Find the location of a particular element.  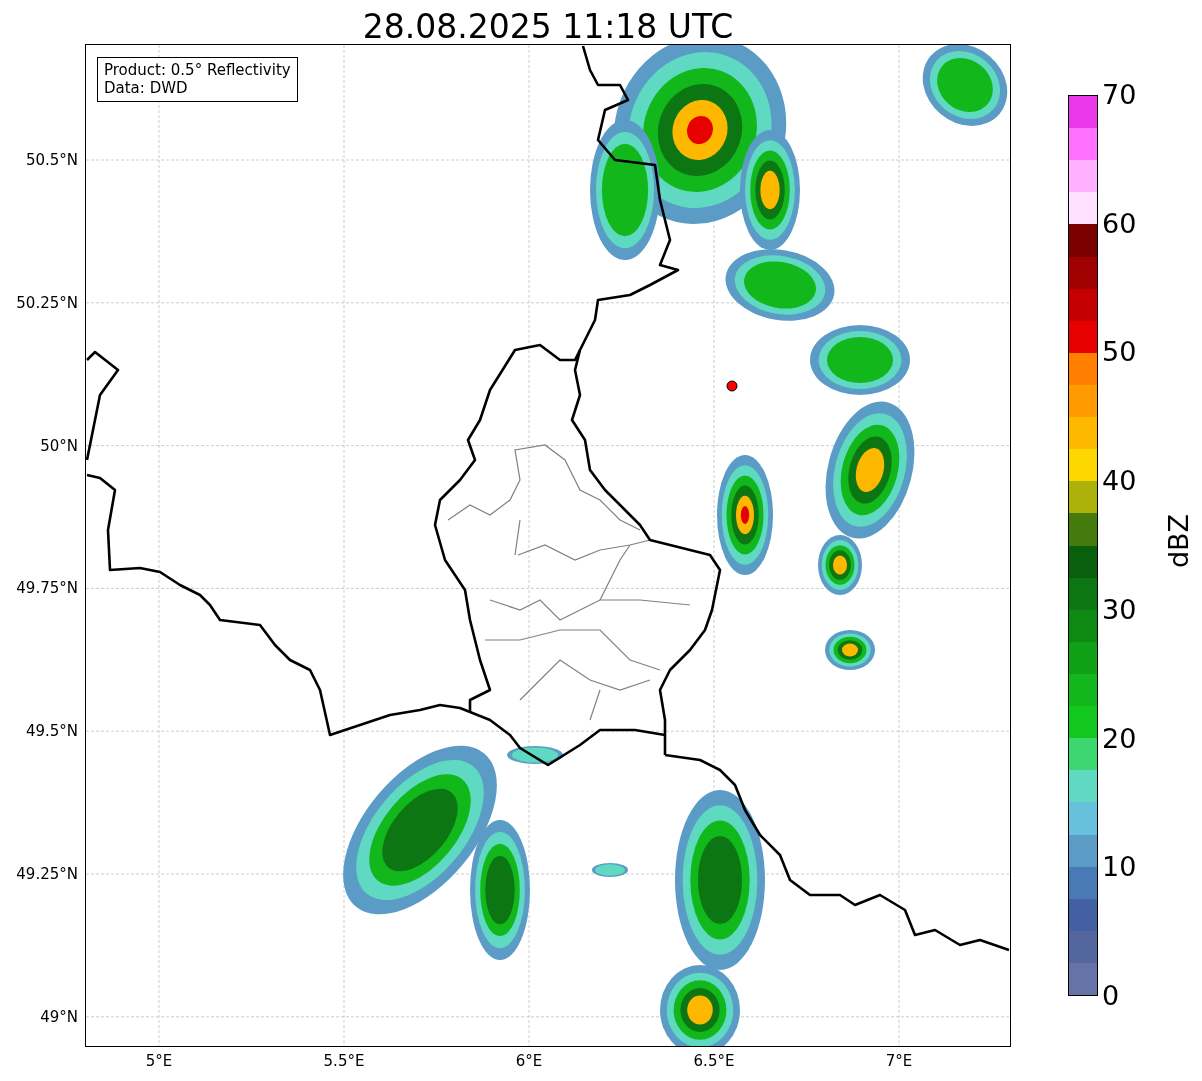

colorbar-tick-label: 60 is located at coordinates (1119, 223).